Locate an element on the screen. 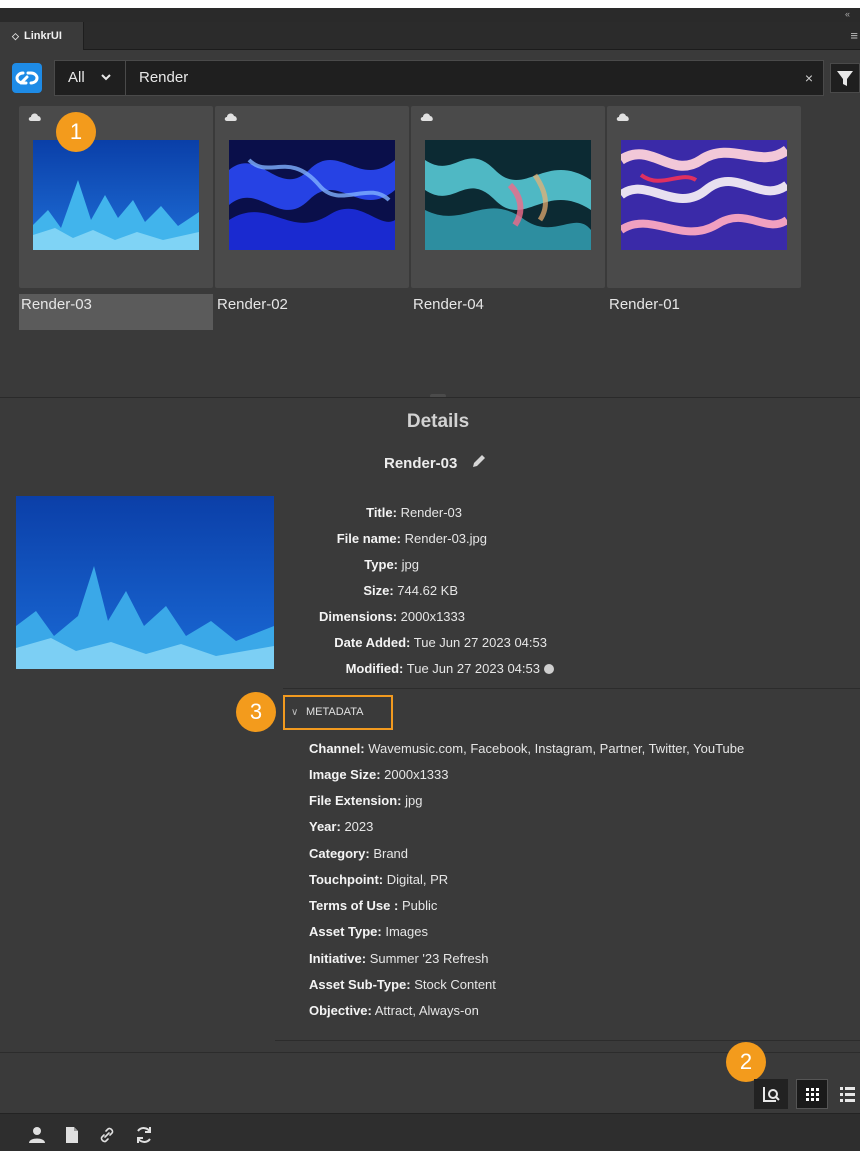  metadata-field: Asset Type: Images is located at coordinates (368, 931).